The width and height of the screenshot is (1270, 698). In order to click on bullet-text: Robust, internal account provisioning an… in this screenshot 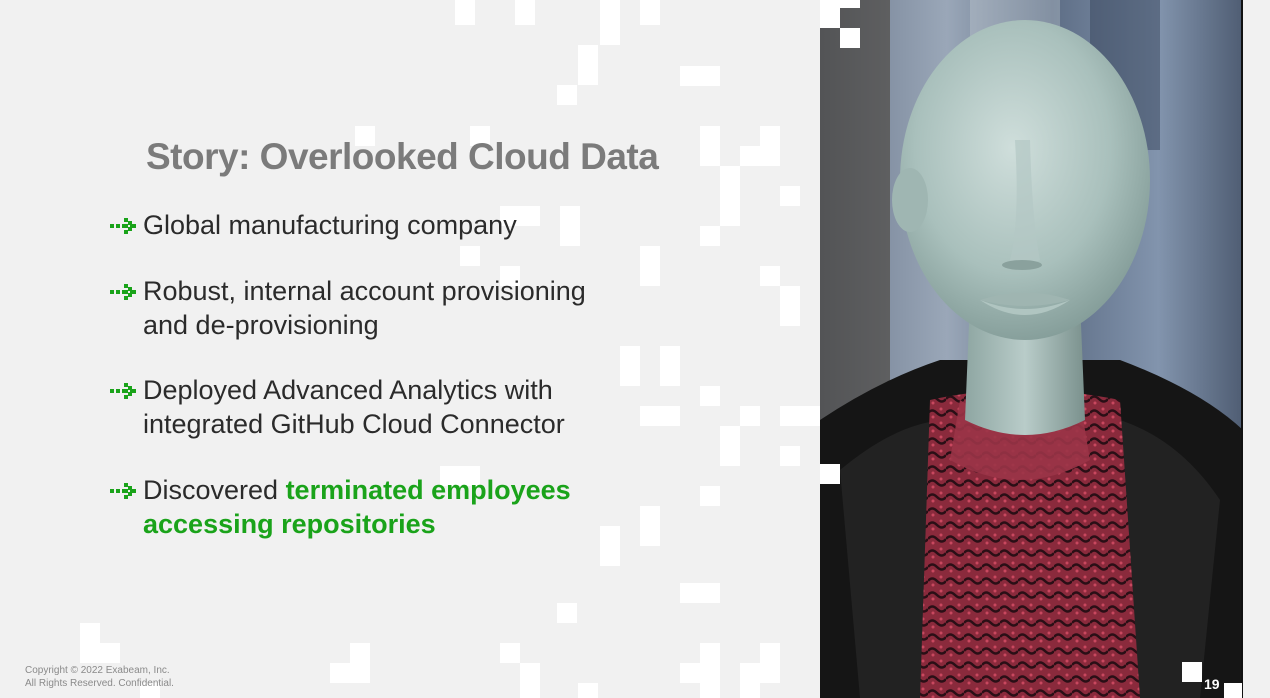, I will do `click(364, 308)`.